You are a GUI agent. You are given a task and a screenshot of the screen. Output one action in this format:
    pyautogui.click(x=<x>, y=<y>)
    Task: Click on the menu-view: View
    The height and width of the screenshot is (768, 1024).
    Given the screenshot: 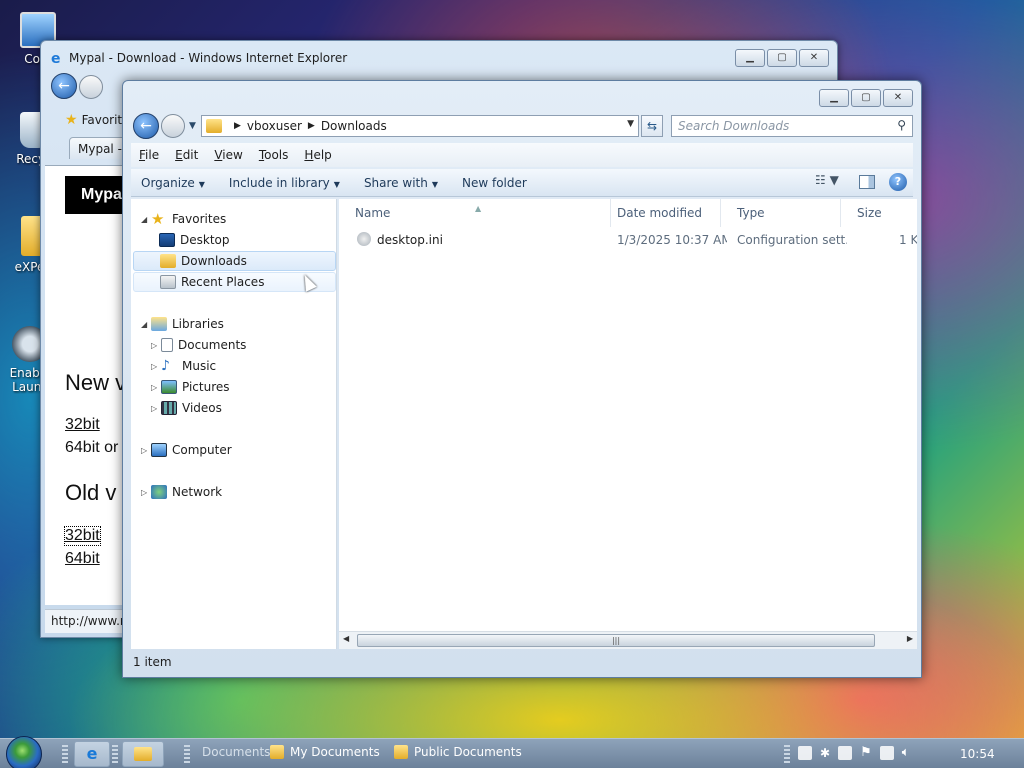 What is the action you would take?
    pyautogui.click(x=228, y=155)
    